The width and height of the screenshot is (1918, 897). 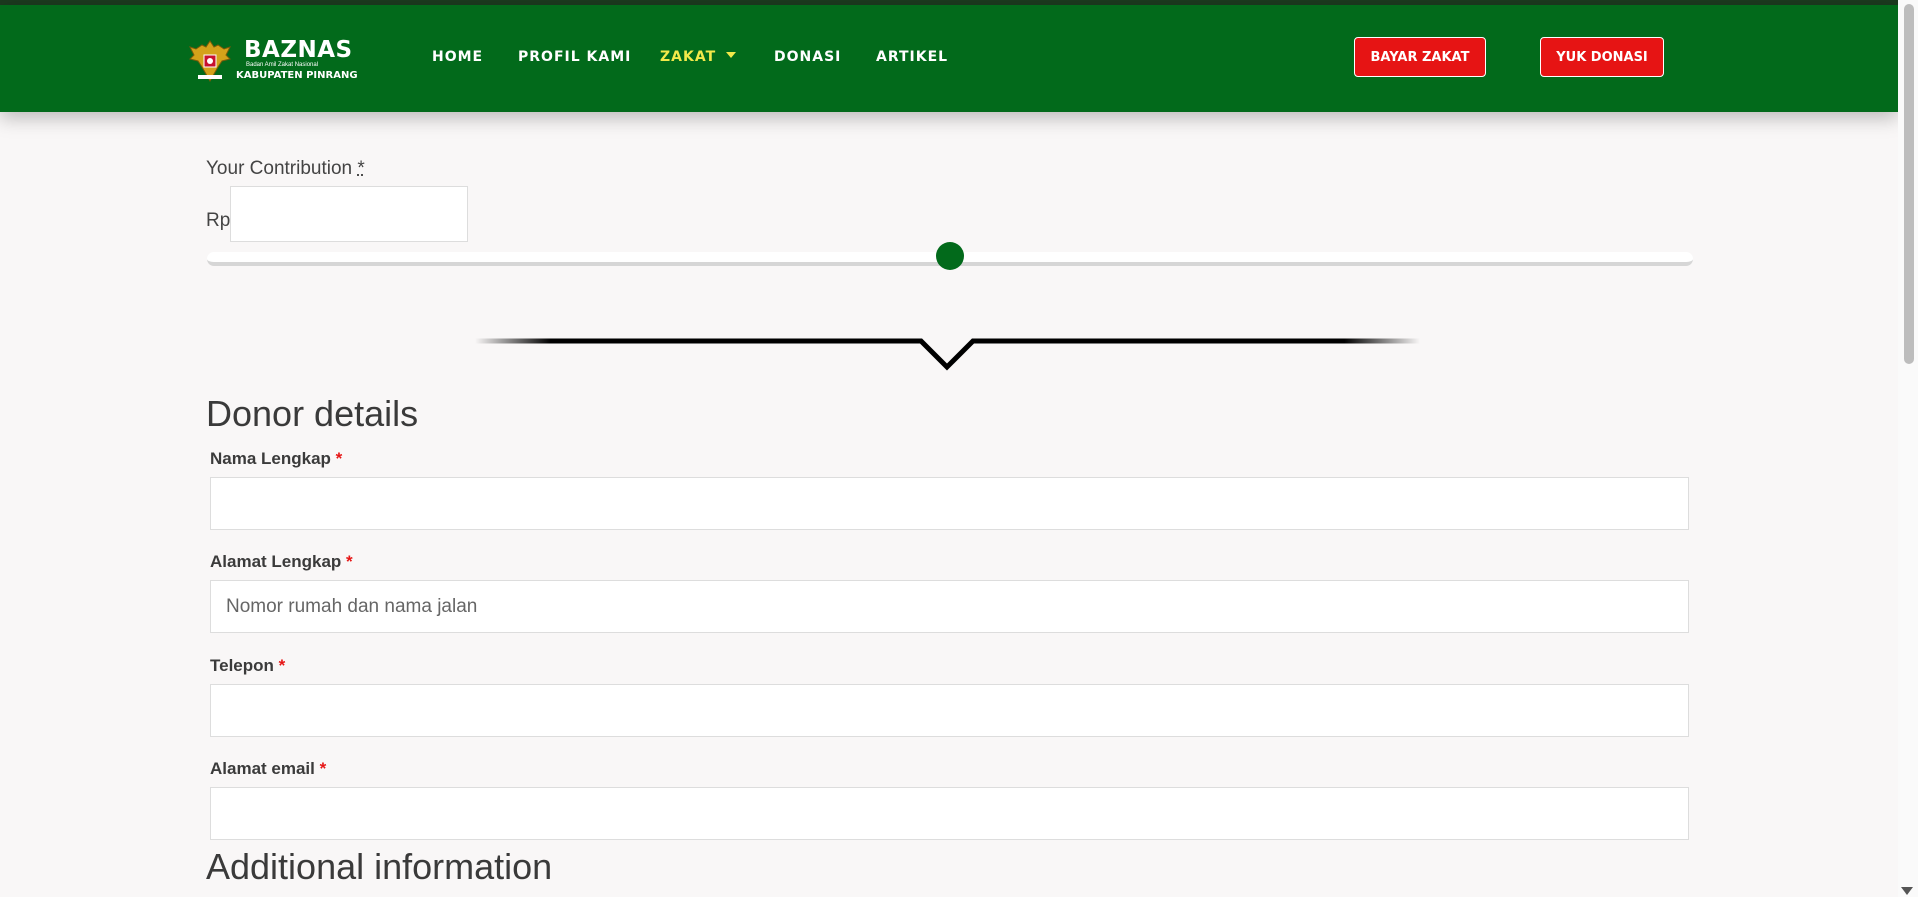 What do you see at coordinates (248, 665) in the screenshot?
I see `telepon-label: Telepon *` at bounding box center [248, 665].